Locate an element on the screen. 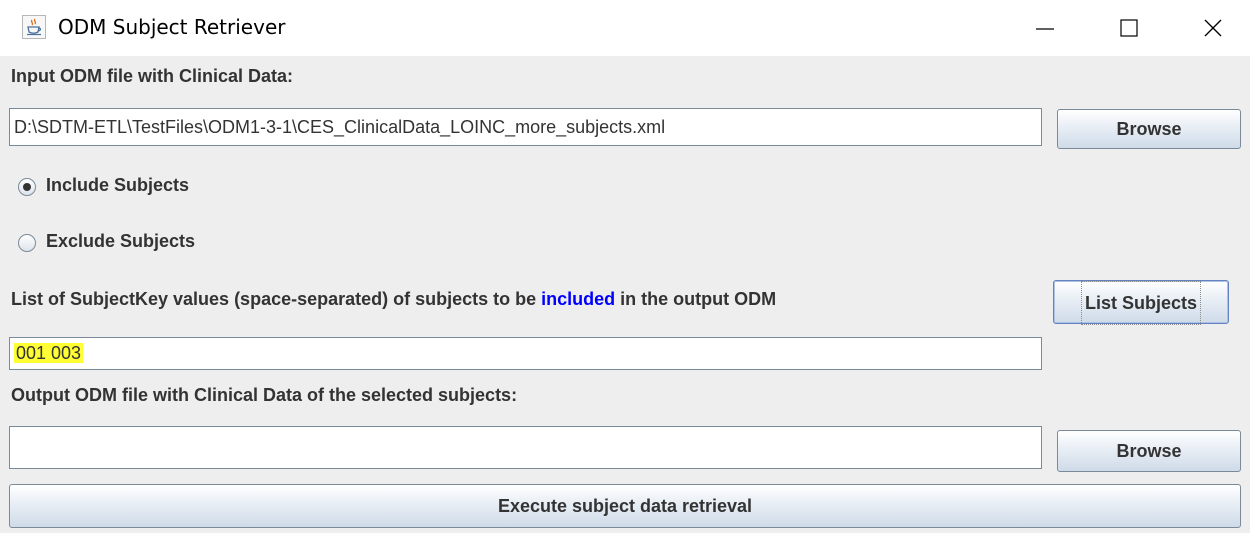  execute-retrieval-label: Execute subject data retrieval is located at coordinates (625, 506).